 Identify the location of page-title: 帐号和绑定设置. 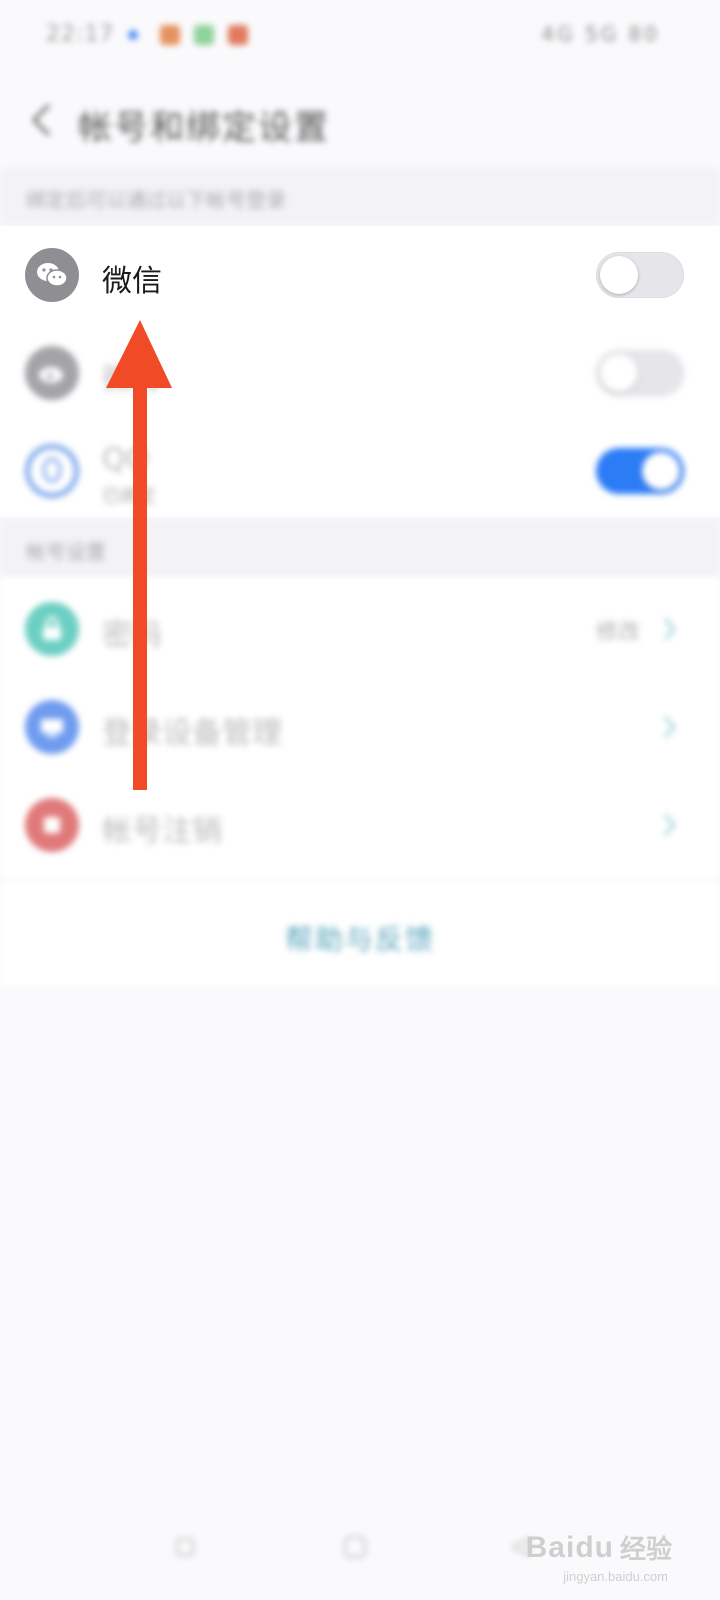
(204, 128).